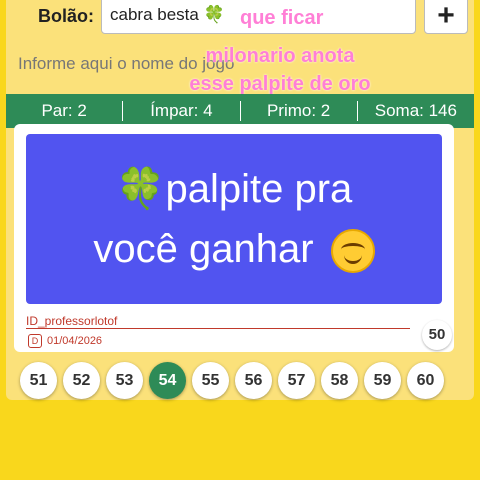 This screenshot has height=480, width=480. I want to click on date-badge-icon: D, so click(35, 341).